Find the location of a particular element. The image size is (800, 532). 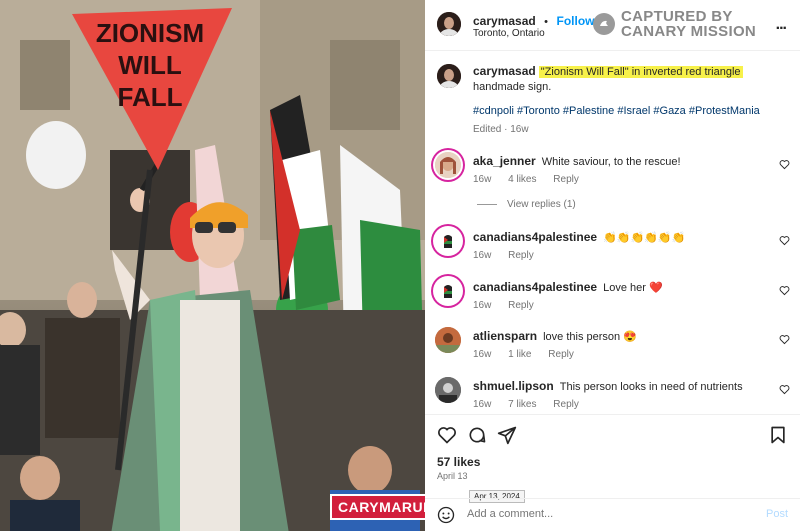

comment-text: This person looks in need of nutrients is located at coordinates (651, 387).